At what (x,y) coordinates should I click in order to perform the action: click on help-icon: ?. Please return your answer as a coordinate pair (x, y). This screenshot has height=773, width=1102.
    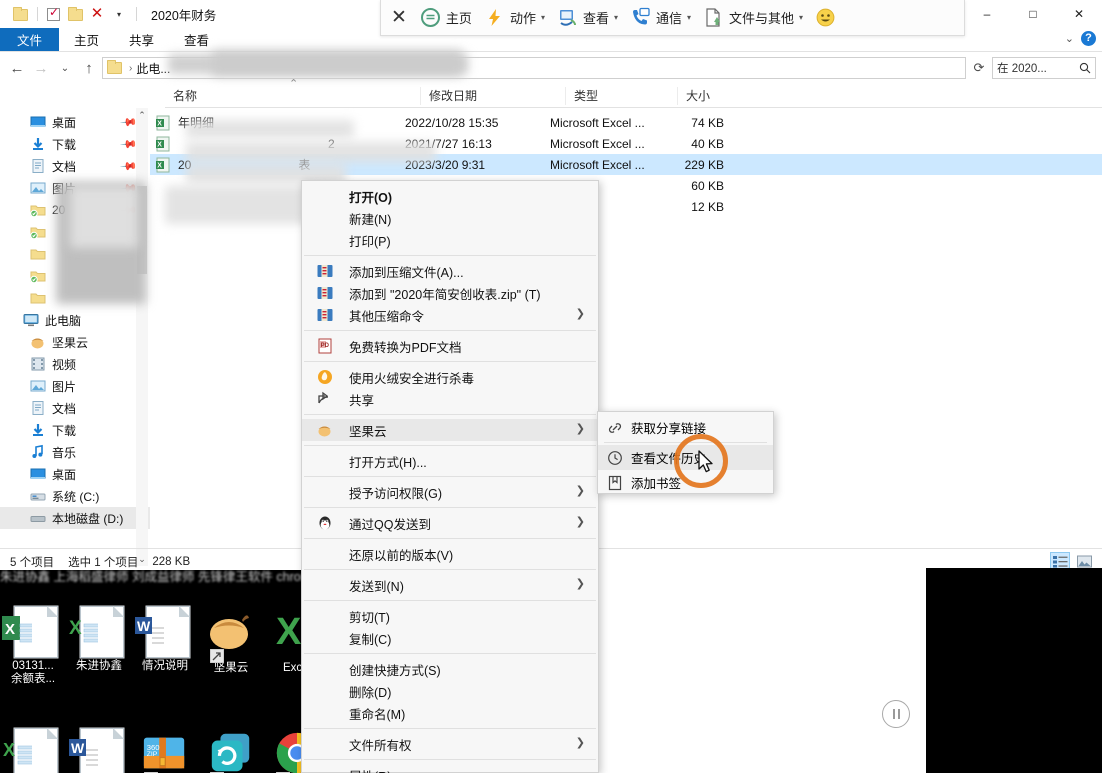
    Looking at the image, I should click on (1088, 38).